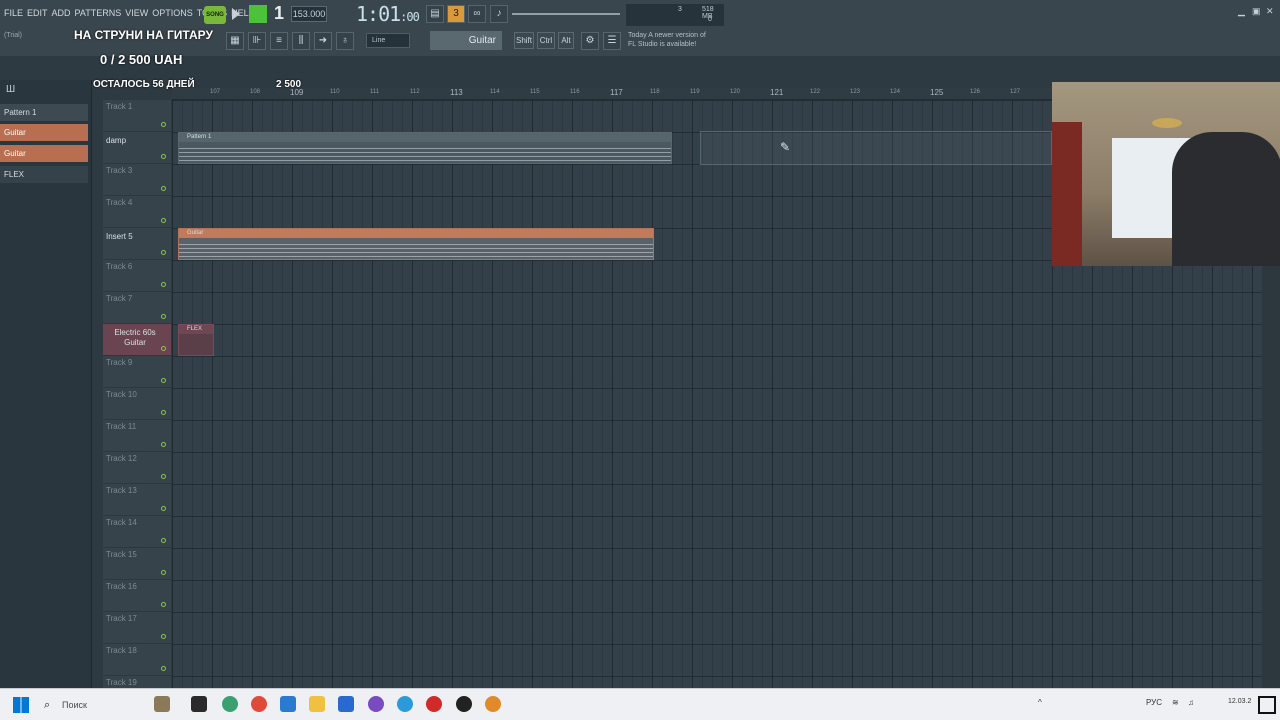  What do you see at coordinates (137, 340) in the screenshot?
I see `track-header: Electric 60s Guitar` at bounding box center [137, 340].